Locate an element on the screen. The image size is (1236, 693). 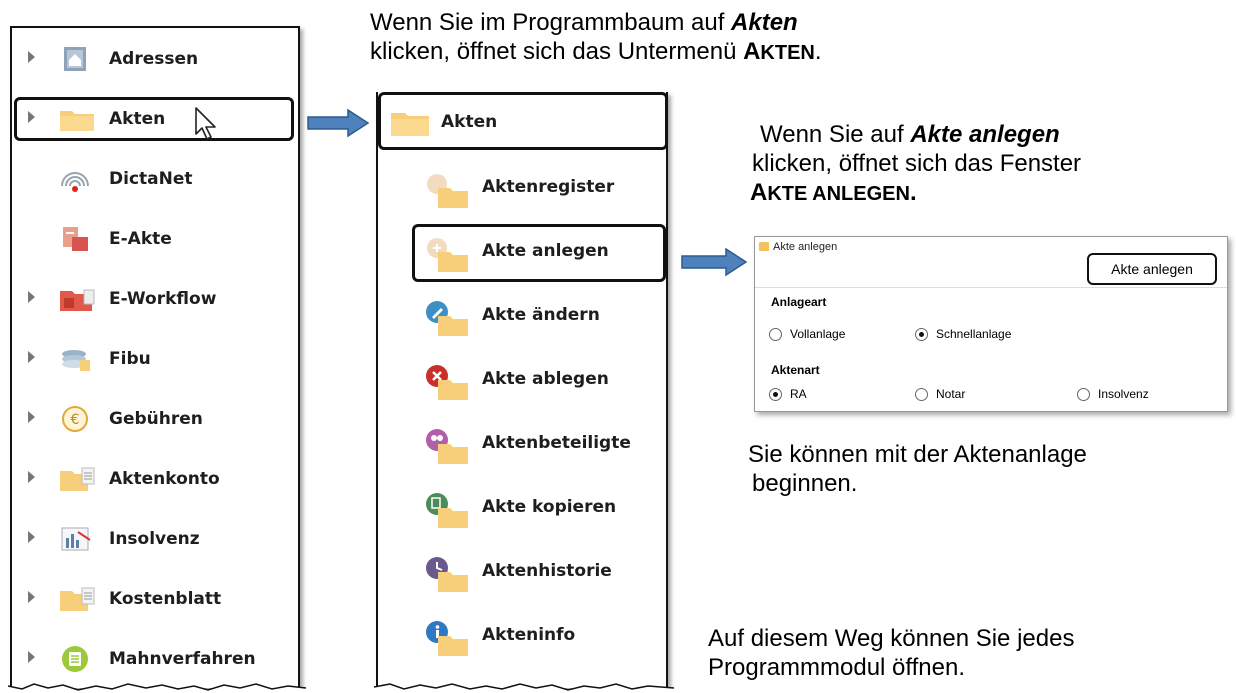
anlageart-label: Anlageart is located at coordinates (799, 302).